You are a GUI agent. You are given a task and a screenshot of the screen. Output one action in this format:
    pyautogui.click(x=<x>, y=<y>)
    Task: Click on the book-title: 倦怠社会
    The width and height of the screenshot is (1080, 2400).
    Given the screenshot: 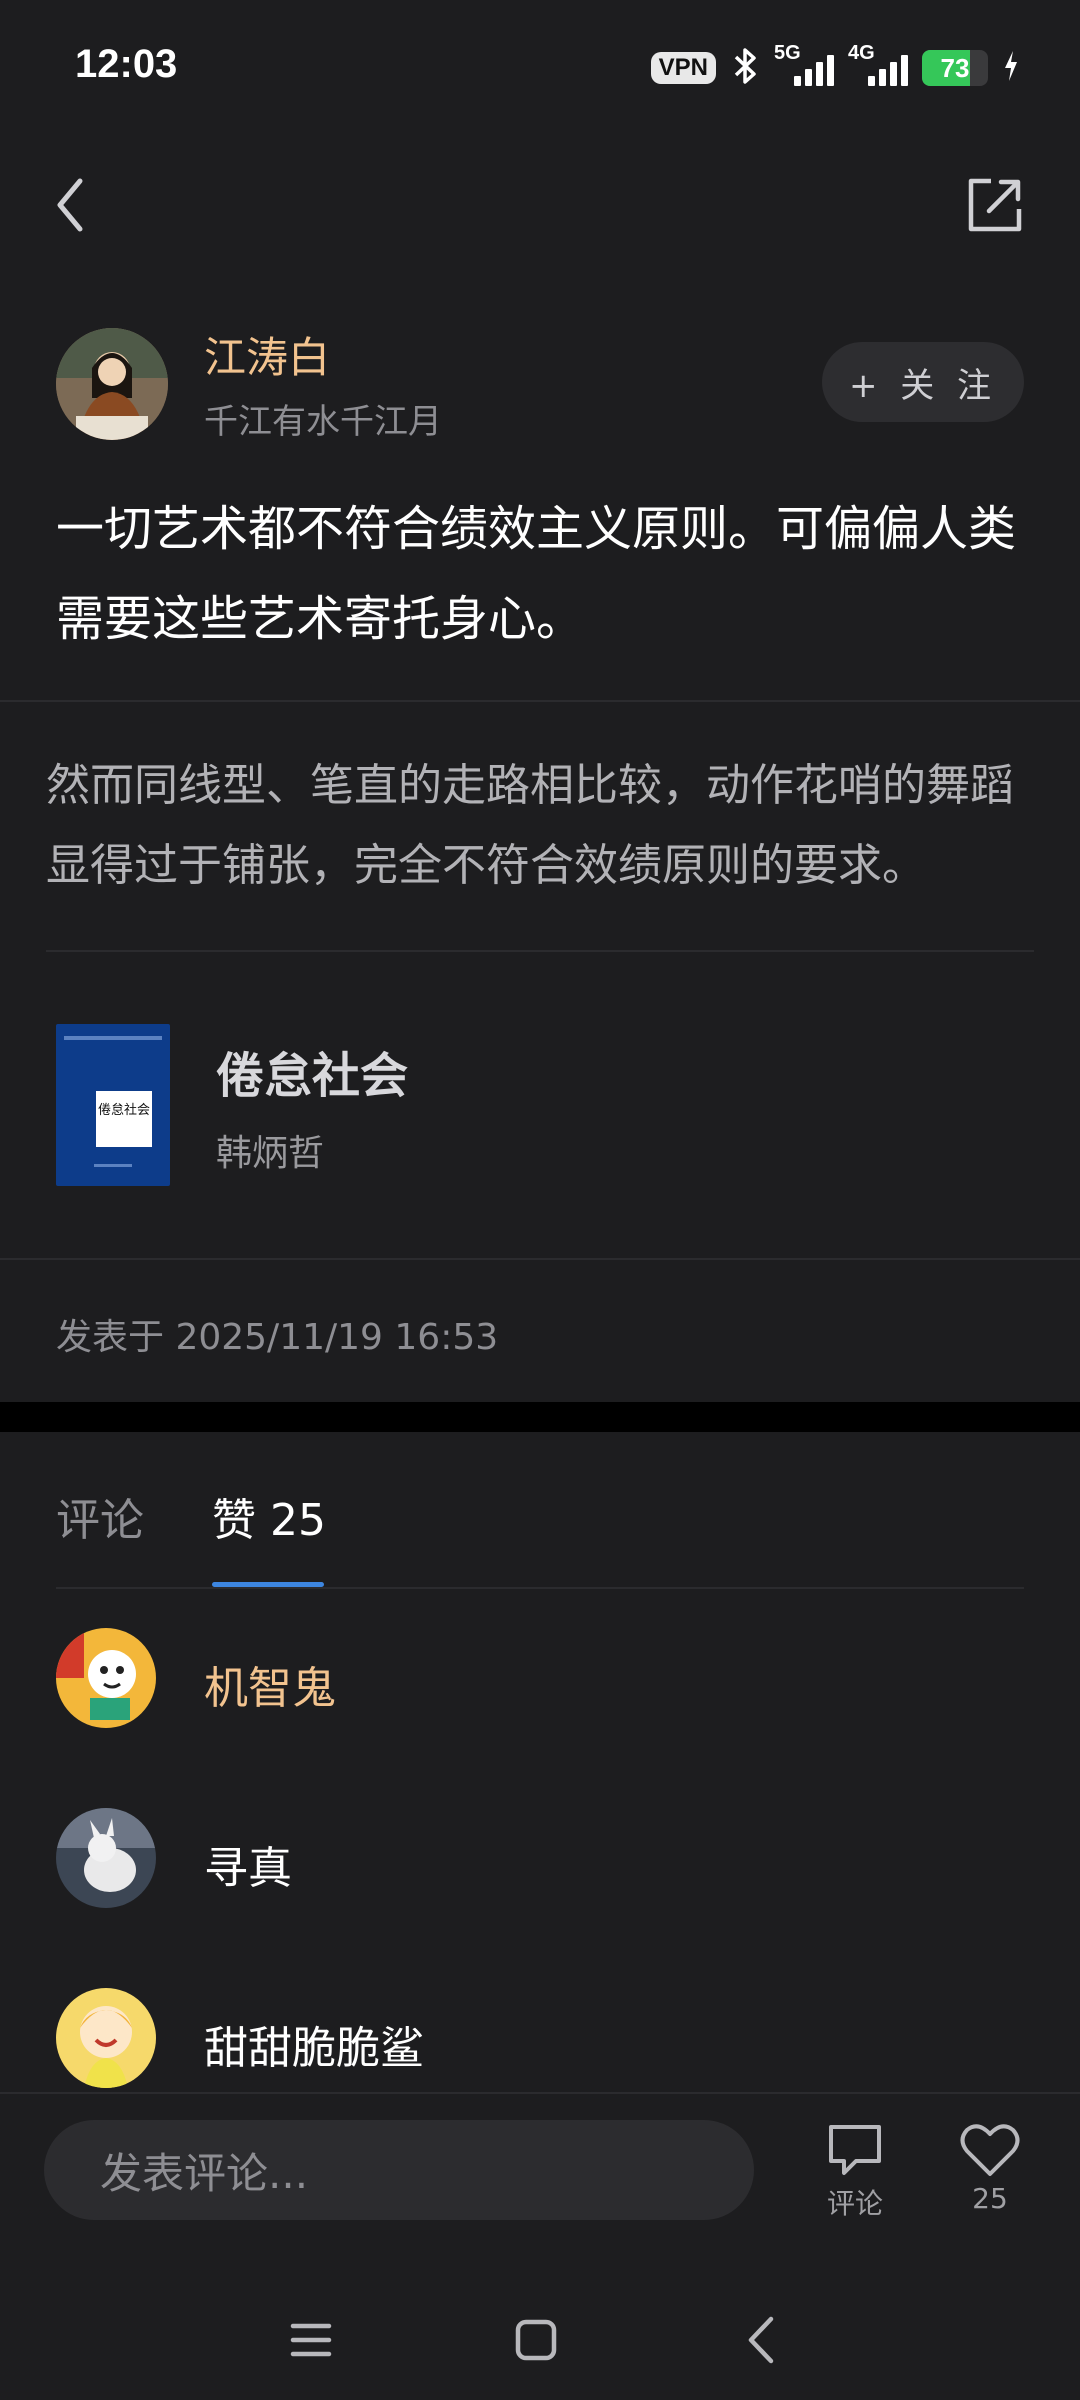 What is the action you would take?
    pyautogui.click(x=312, y=1076)
    